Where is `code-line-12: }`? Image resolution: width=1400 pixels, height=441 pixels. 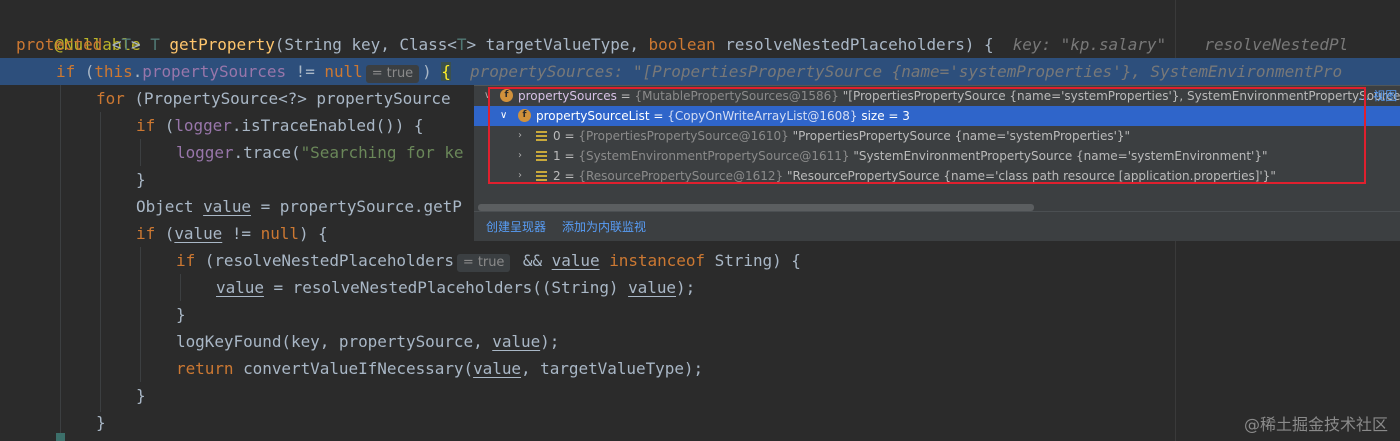 code-line-12: } is located at coordinates (181, 314).